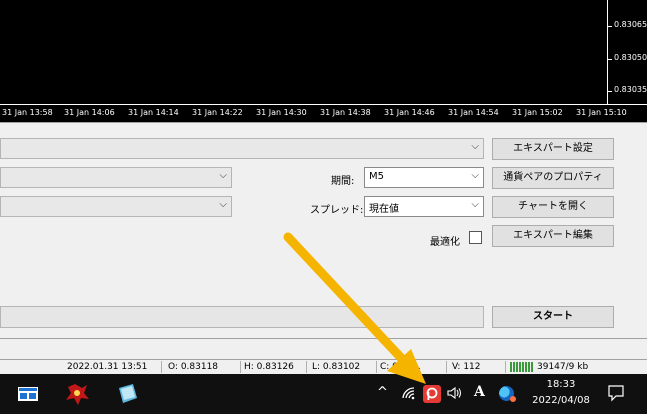 The height and width of the screenshot is (414, 647). Describe the element at coordinates (281, 112) in the screenshot. I see `time-label: 31 Jan 14:30` at that location.